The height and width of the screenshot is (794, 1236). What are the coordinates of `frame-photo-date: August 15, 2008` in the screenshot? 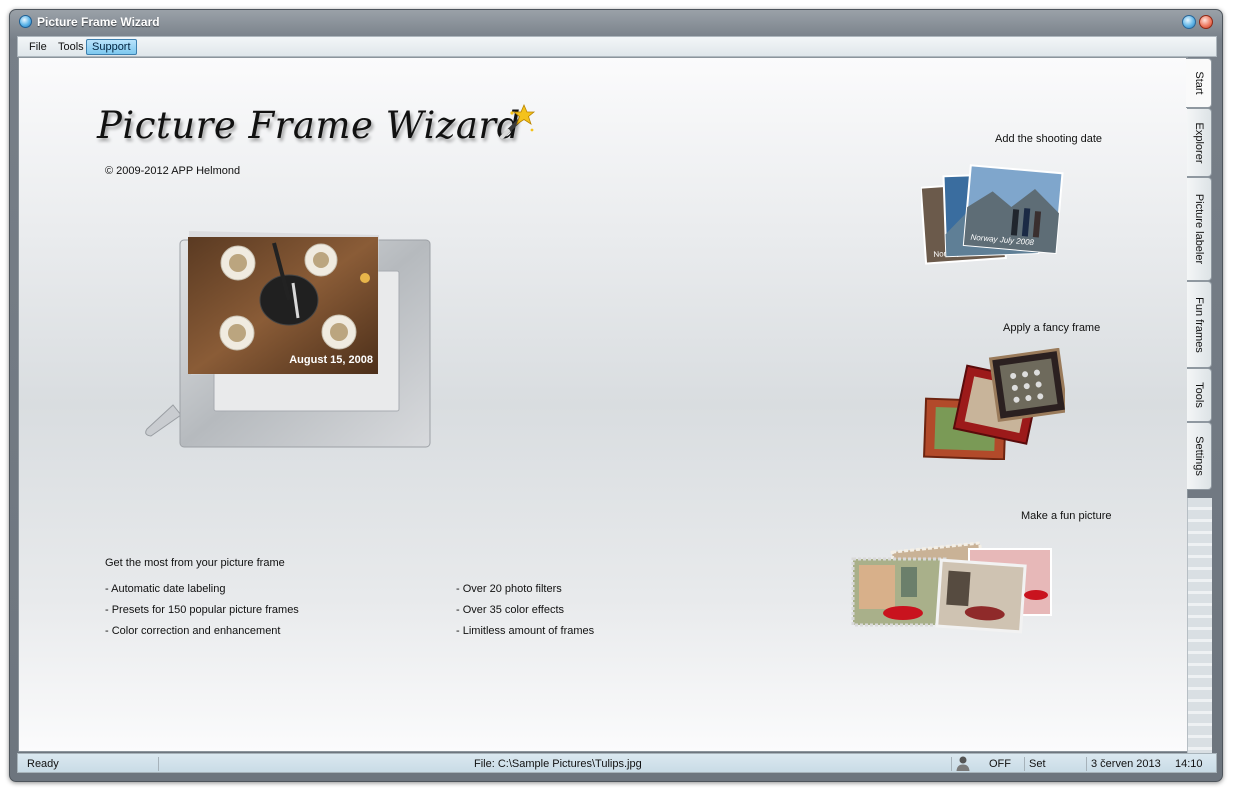 It's located at (331, 360).